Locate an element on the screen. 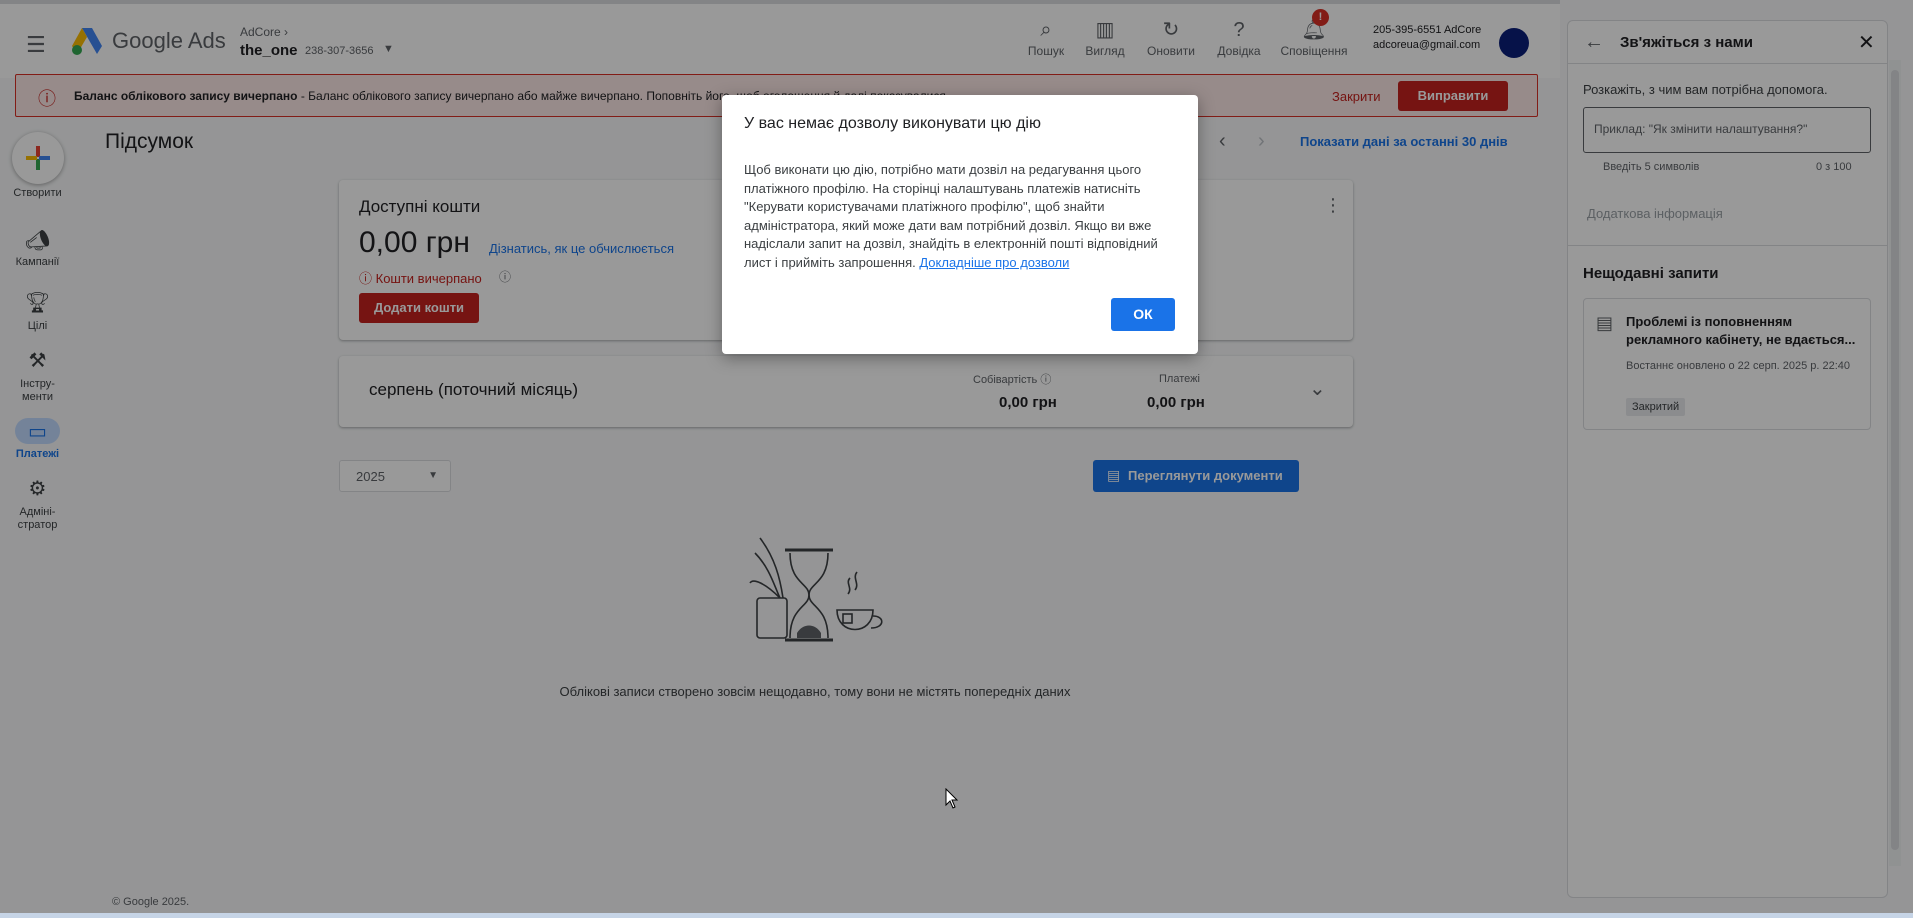 The width and height of the screenshot is (1913, 918). taskbar-edge is located at coordinates (956, 915).